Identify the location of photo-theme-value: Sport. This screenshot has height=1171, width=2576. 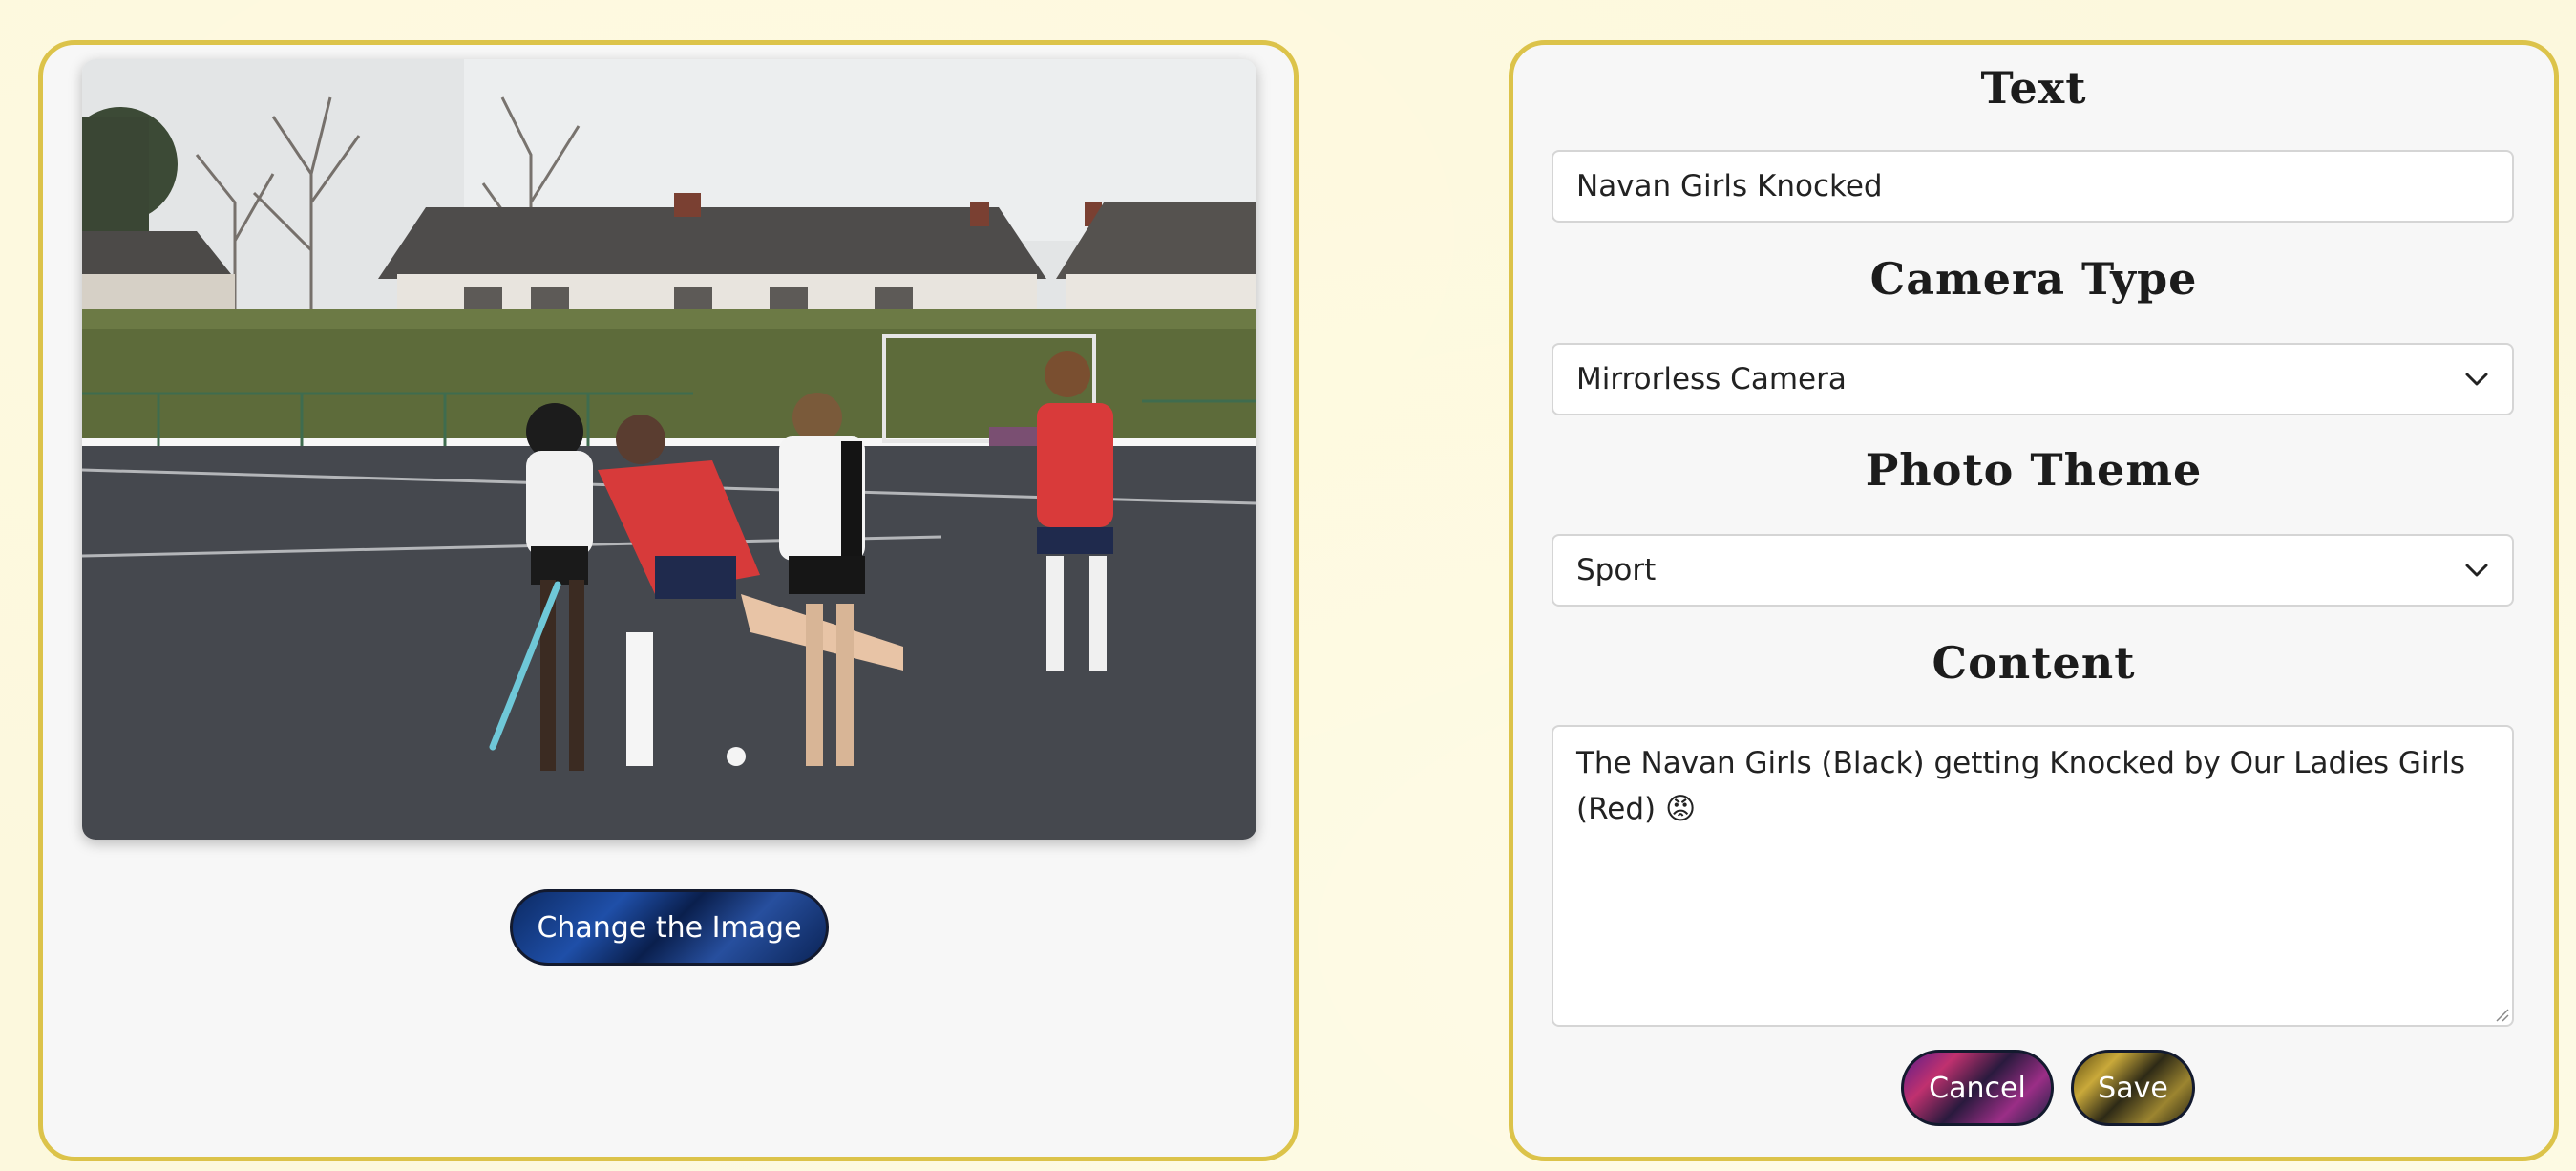
(1616, 570).